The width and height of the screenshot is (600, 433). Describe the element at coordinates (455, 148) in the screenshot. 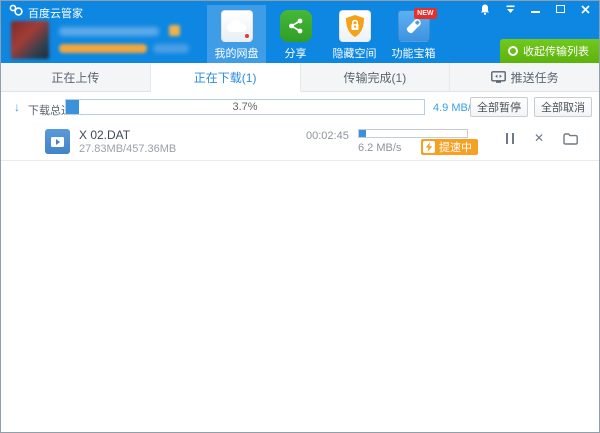

I see `boost-label: 提速中` at that location.